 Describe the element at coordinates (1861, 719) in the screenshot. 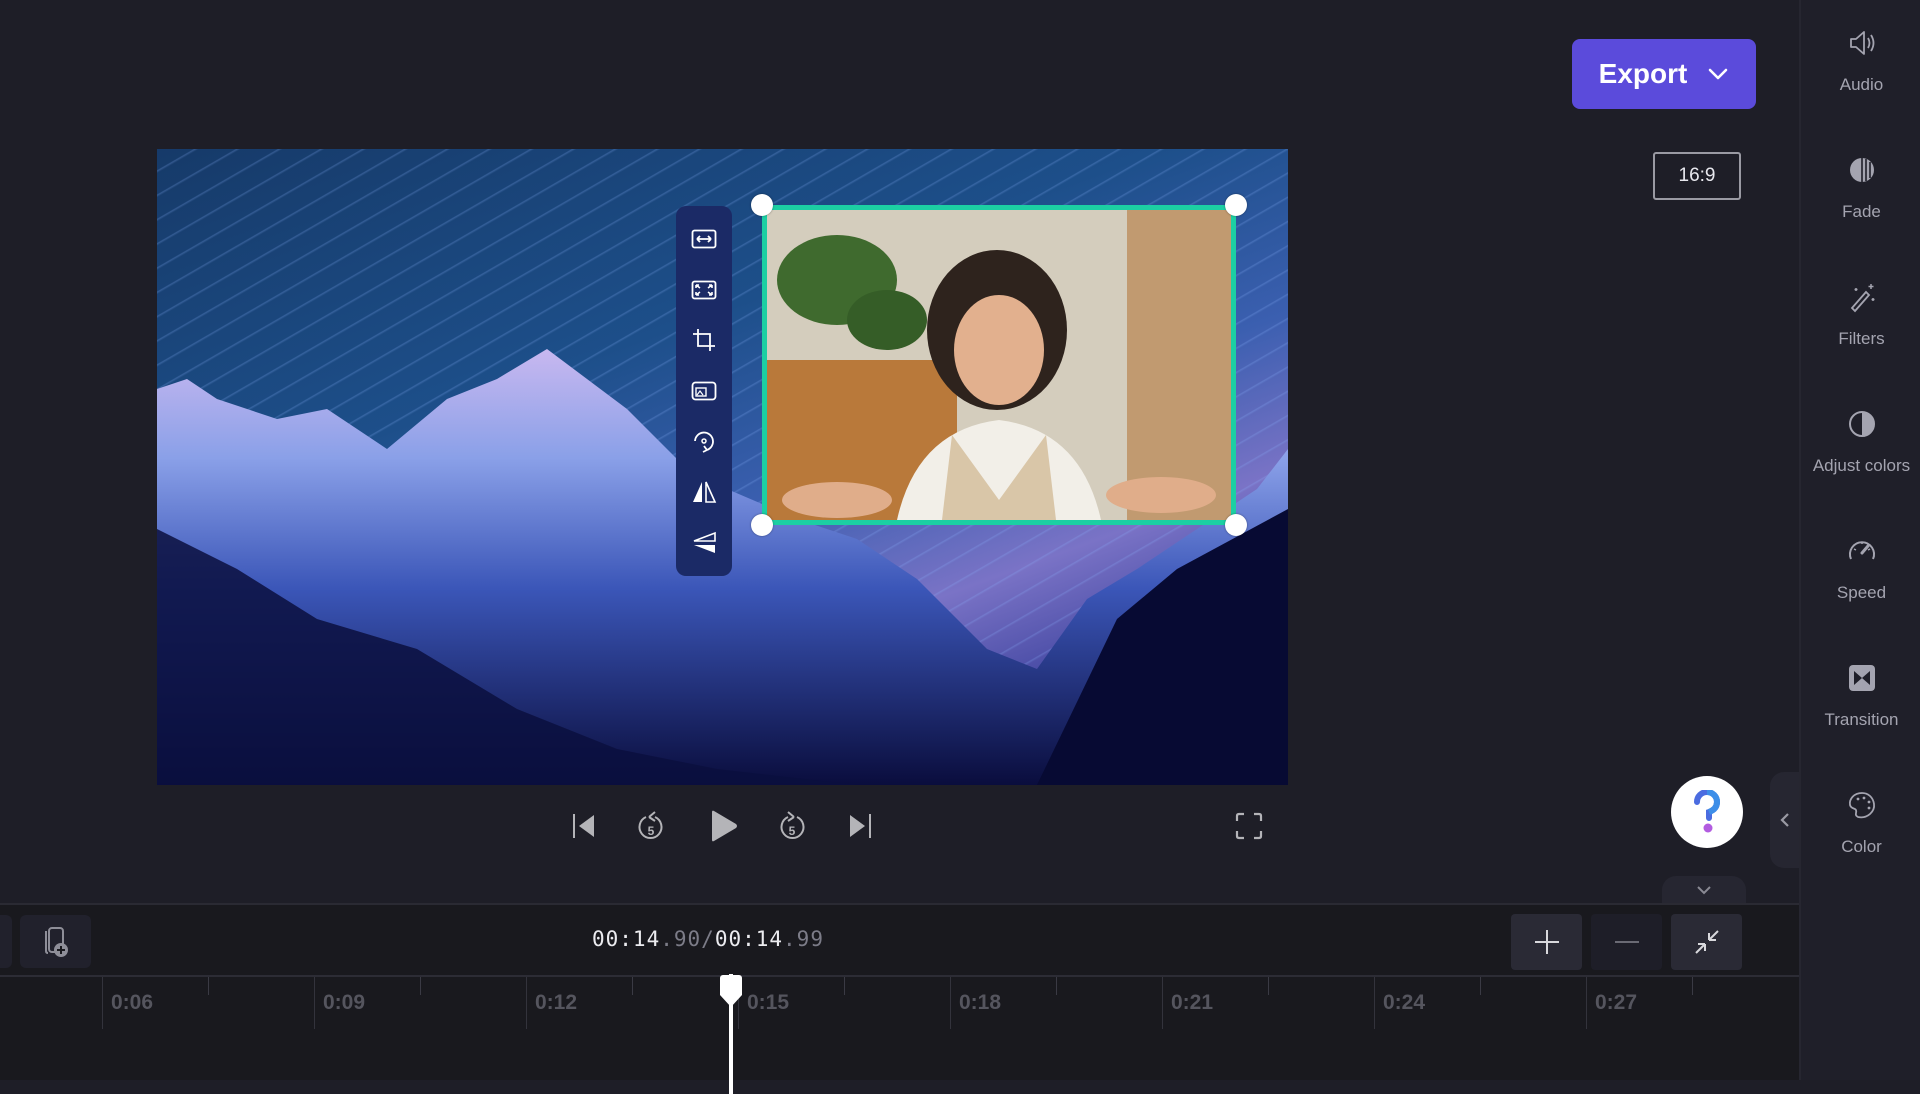

I see `sidebar-item-label: Transition` at that location.